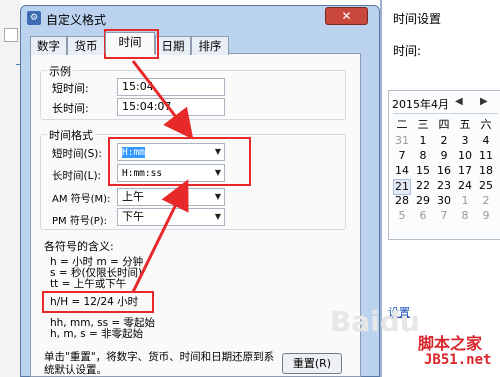 The image size is (500, 377). What do you see at coordinates (450, 343) in the screenshot?
I see `watermark-logo: 脚本之家` at bounding box center [450, 343].